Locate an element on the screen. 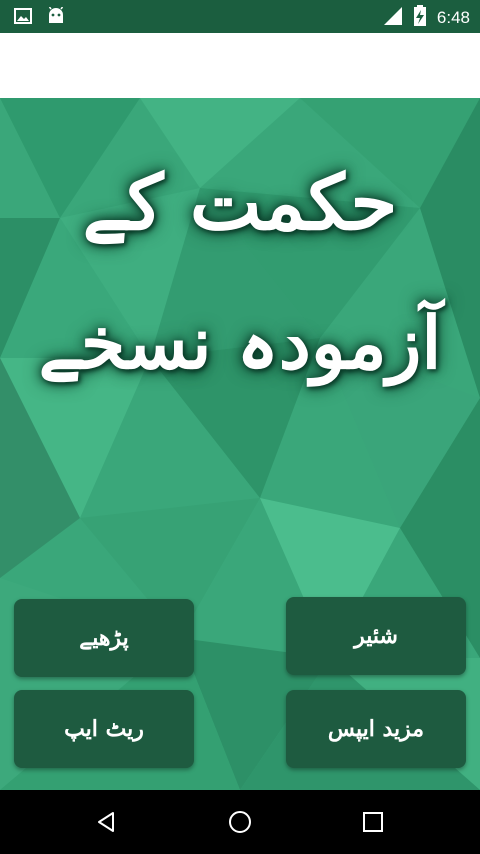  home-icon is located at coordinates (240, 822).